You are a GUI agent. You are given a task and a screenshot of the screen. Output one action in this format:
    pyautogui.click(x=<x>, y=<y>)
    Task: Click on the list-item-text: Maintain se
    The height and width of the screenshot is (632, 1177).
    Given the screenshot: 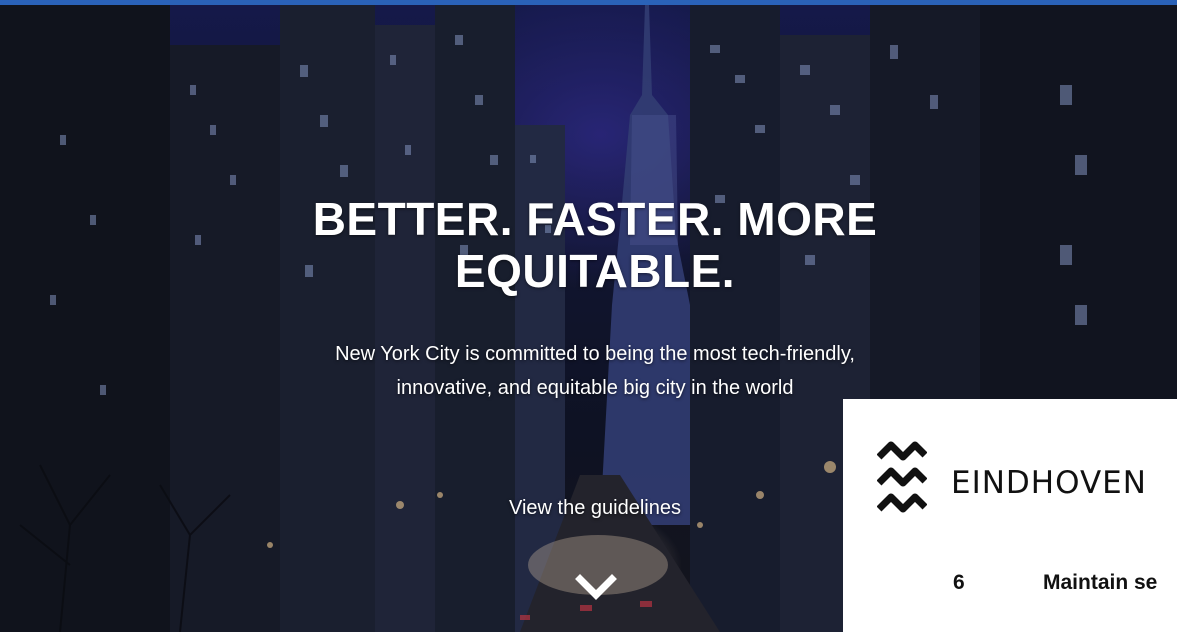 What is the action you would take?
    pyautogui.click(x=1100, y=582)
    